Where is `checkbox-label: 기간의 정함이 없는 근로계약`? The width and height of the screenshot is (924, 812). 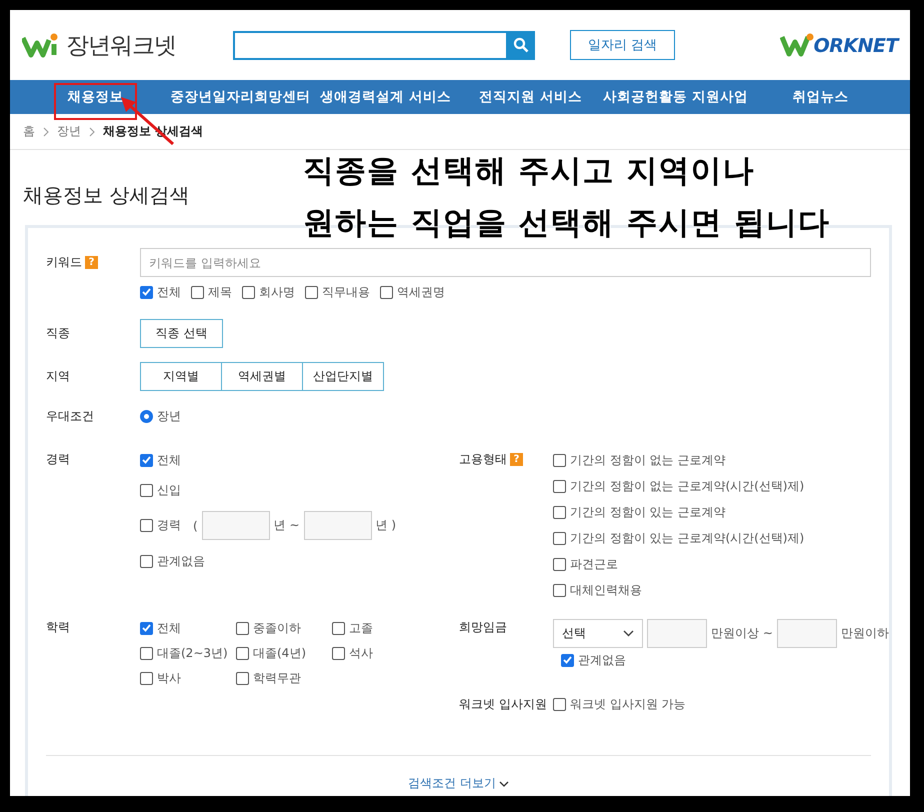 checkbox-label: 기간의 정함이 없는 근로계약 is located at coordinates (648, 460).